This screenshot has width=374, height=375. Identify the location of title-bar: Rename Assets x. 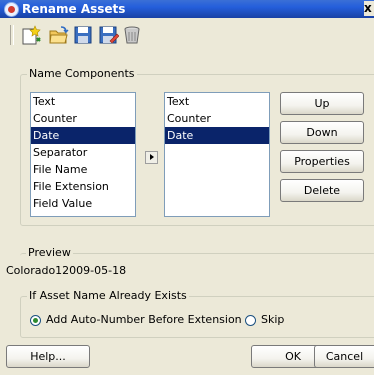
(187, 9).